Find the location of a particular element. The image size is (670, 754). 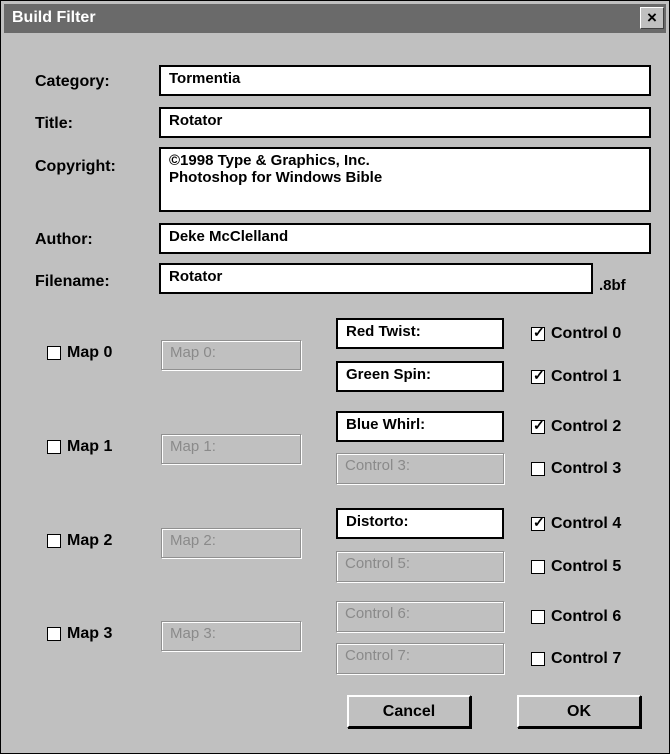

map-2-checkbox: Map 2 is located at coordinates (79, 541).